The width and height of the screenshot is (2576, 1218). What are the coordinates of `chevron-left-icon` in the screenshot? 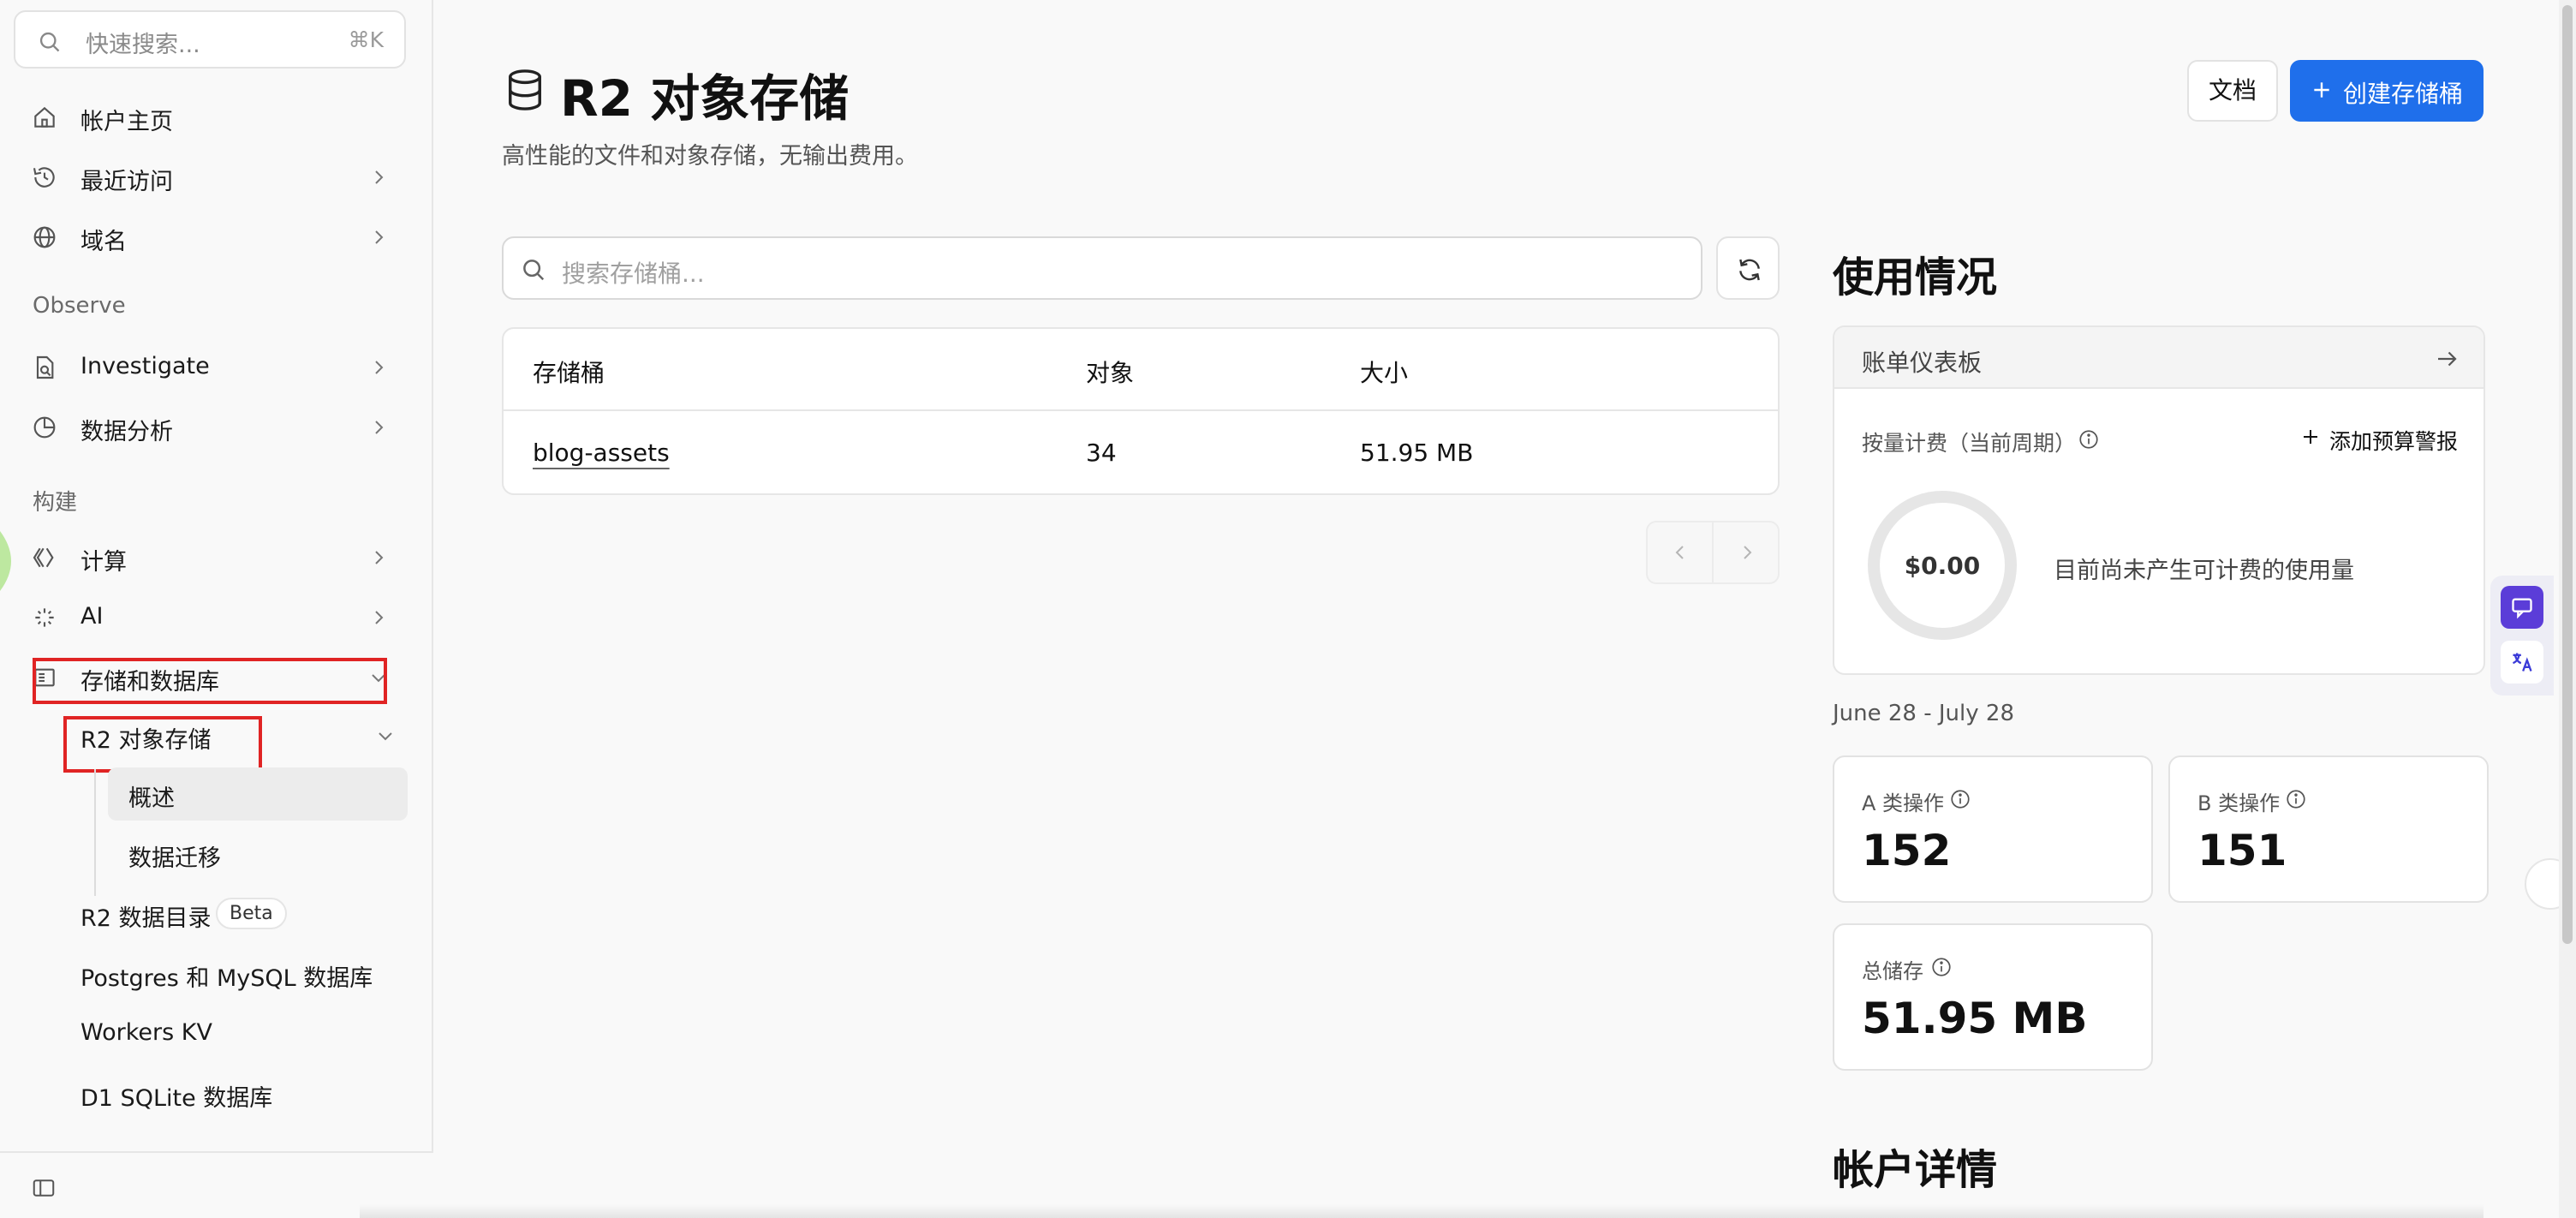 It's located at (1679, 552).